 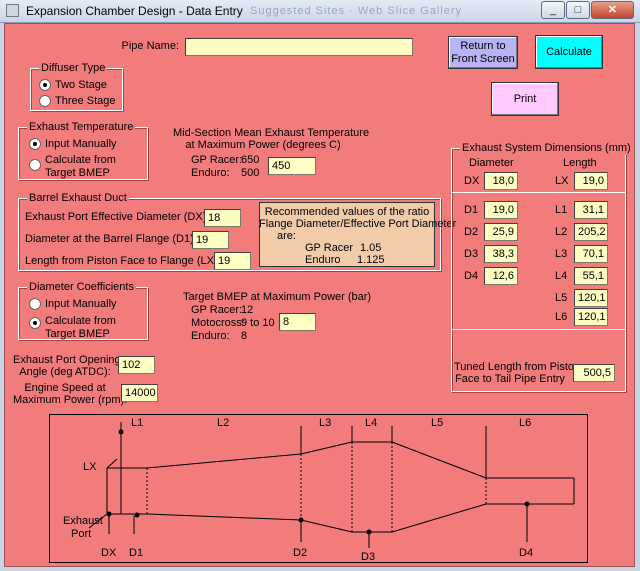 What do you see at coordinates (65, 372) in the screenshot?
I see `port-opening-label-line2: Angle (deg ATDC):` at bounding box center [65, 372].